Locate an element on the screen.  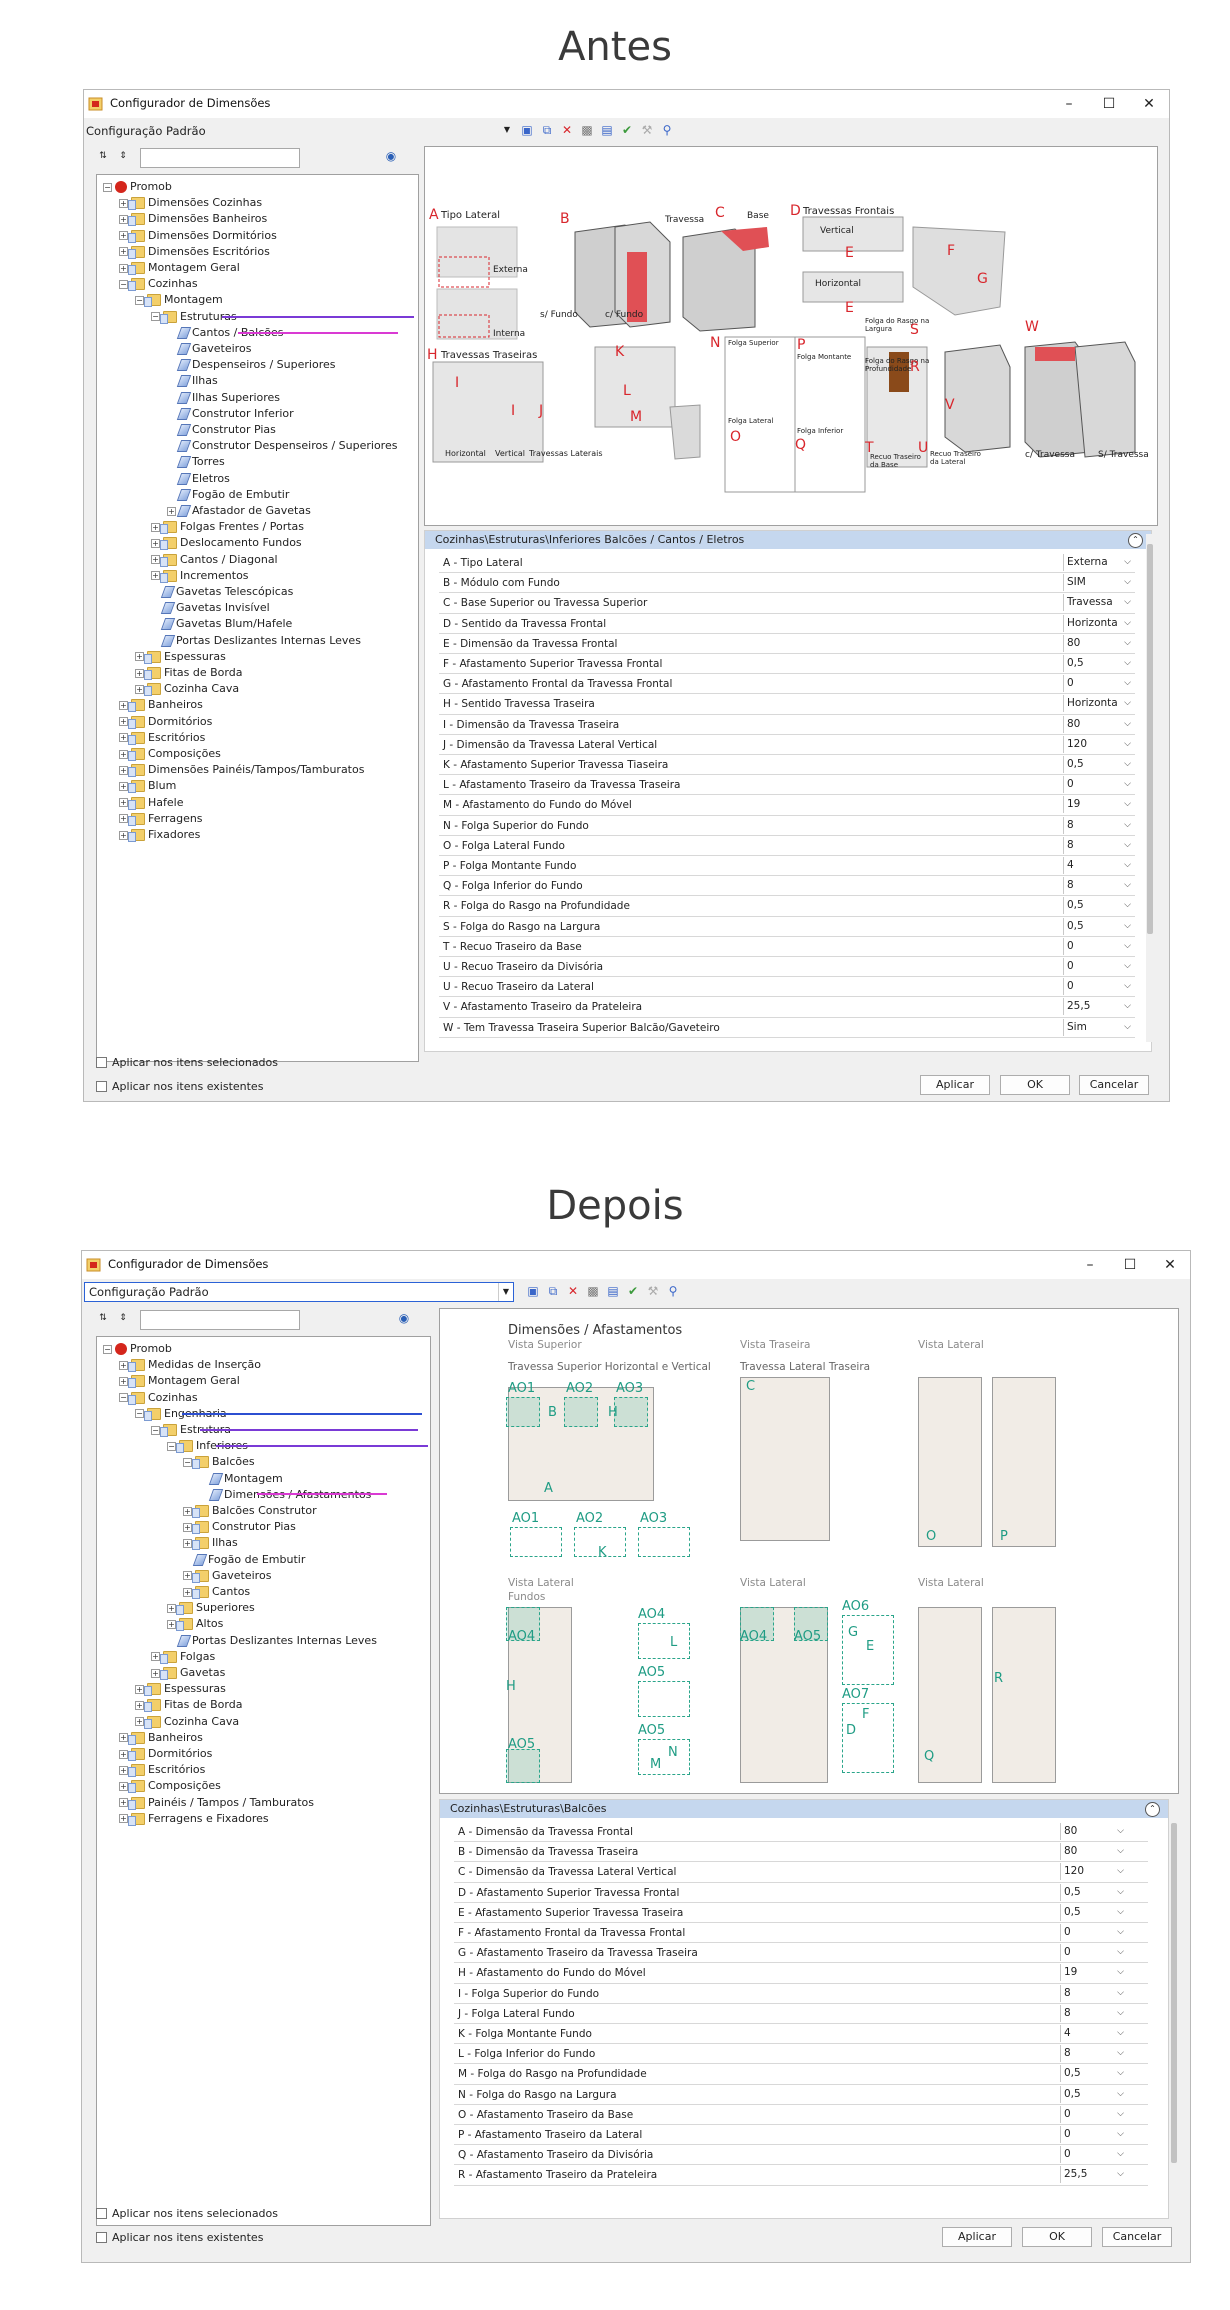
tree-item: + Composições is located at coordinates (170, 754).